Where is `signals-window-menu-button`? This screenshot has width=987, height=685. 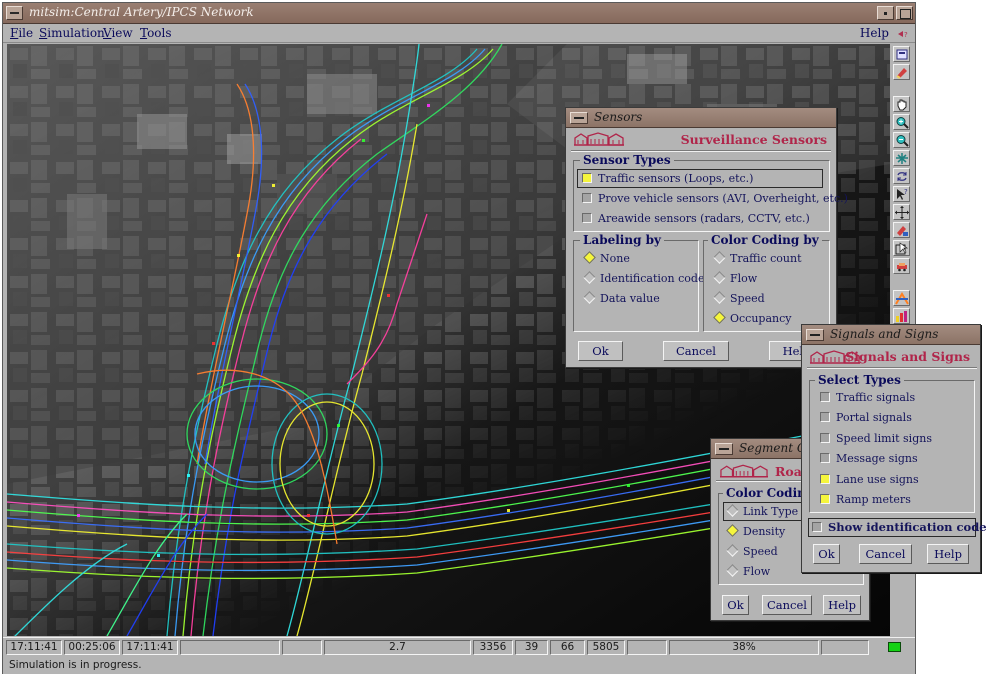 signals-window-menu-button is located at coordinates (815, 335).